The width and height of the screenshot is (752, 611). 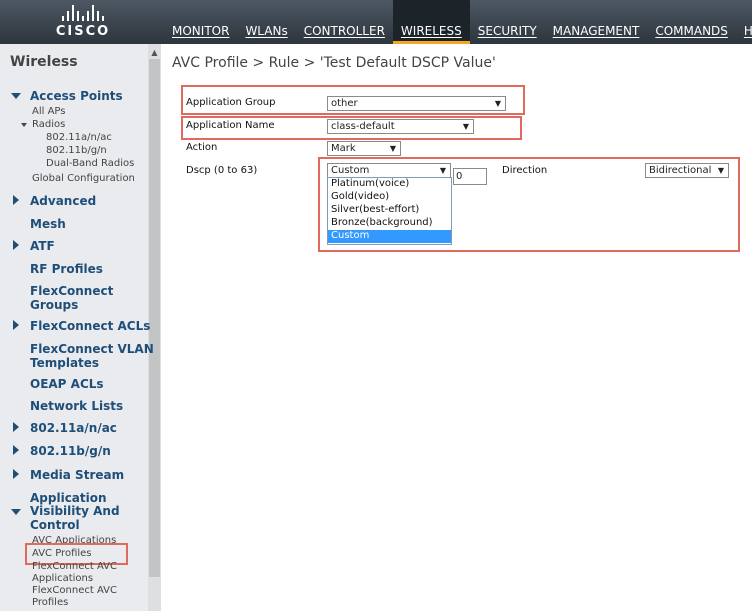 I want to click on application-name-select: class-default ▼, so click(x=400, y=126).